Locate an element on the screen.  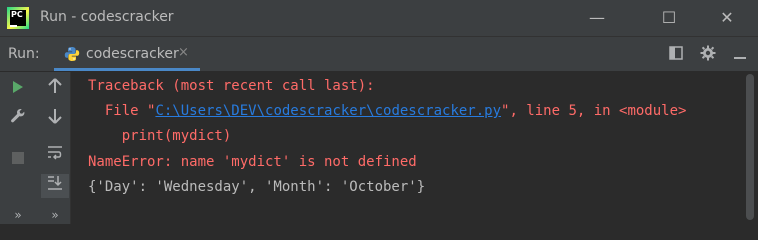
minimize-panel-icon is located at coordinates (740, 55).